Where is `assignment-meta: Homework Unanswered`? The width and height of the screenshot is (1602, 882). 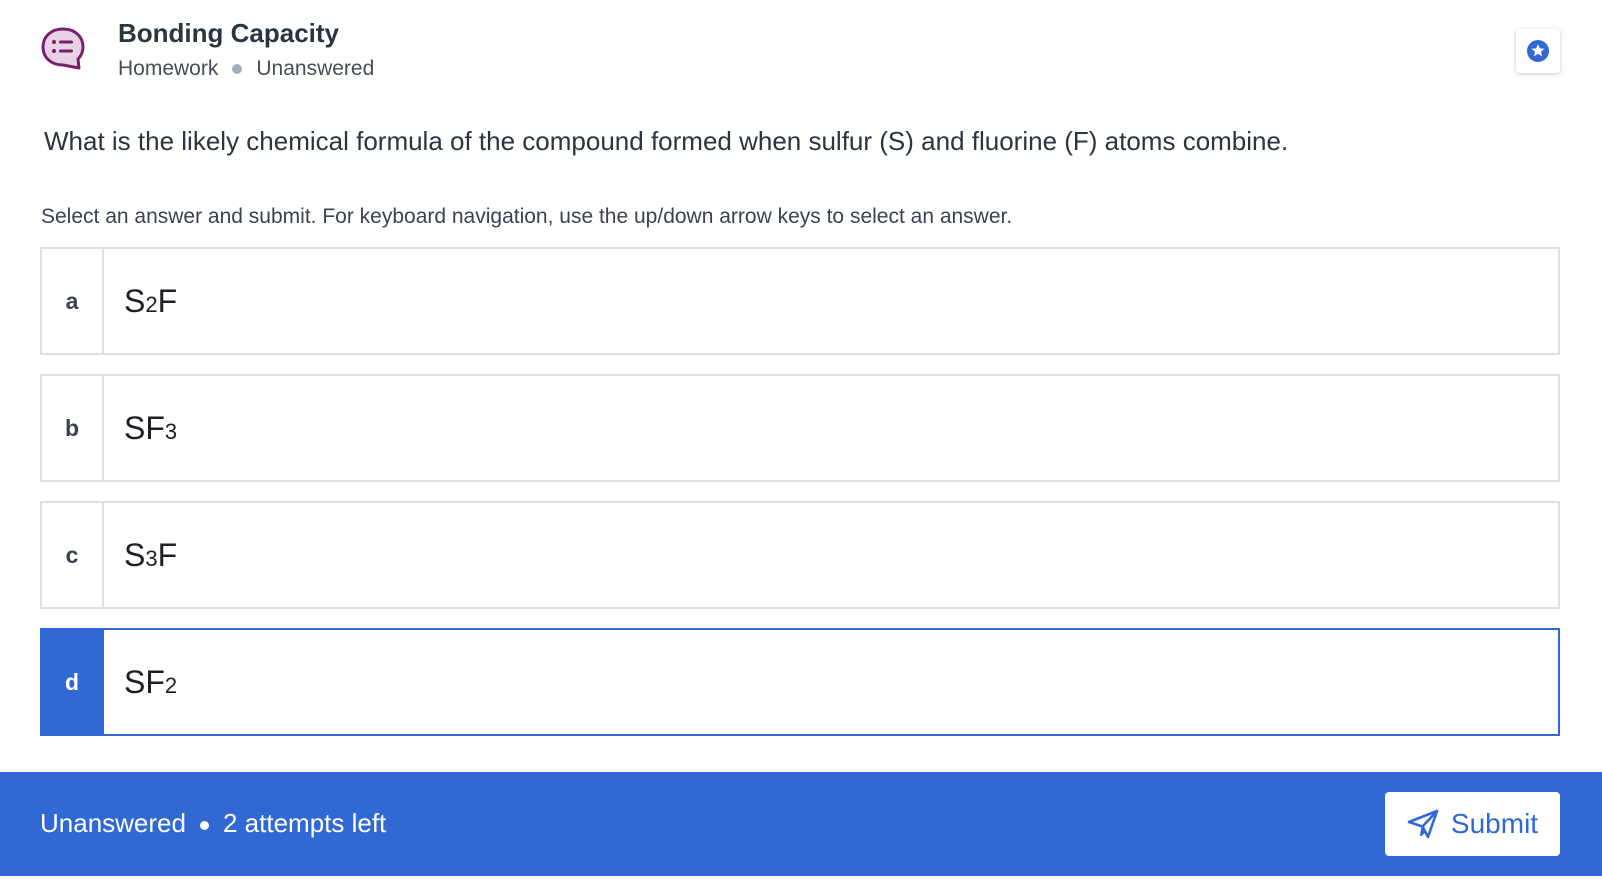
assignment-meta: Homework Unanswered is located at coordinates (246, 69).